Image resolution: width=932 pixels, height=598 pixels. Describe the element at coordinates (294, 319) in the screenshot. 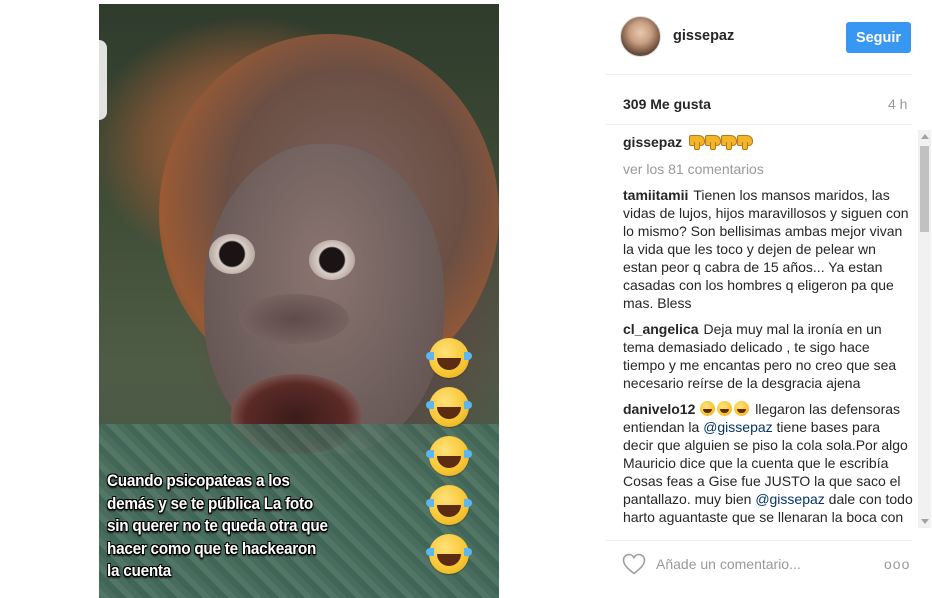

I see `orangutan-nose` at that location.